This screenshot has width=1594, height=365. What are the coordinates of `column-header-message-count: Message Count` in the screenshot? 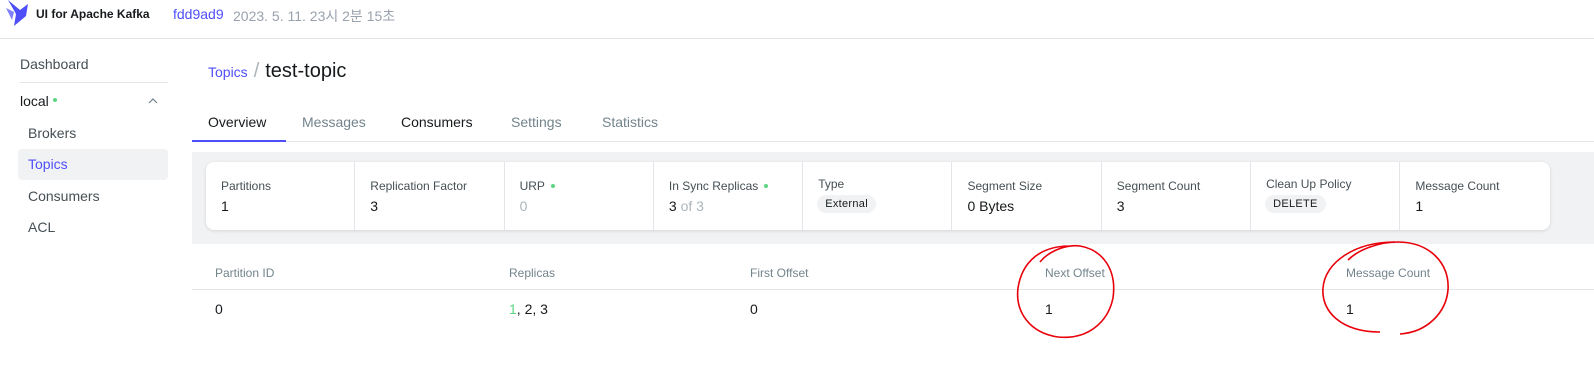 It's located at (1388, 273).